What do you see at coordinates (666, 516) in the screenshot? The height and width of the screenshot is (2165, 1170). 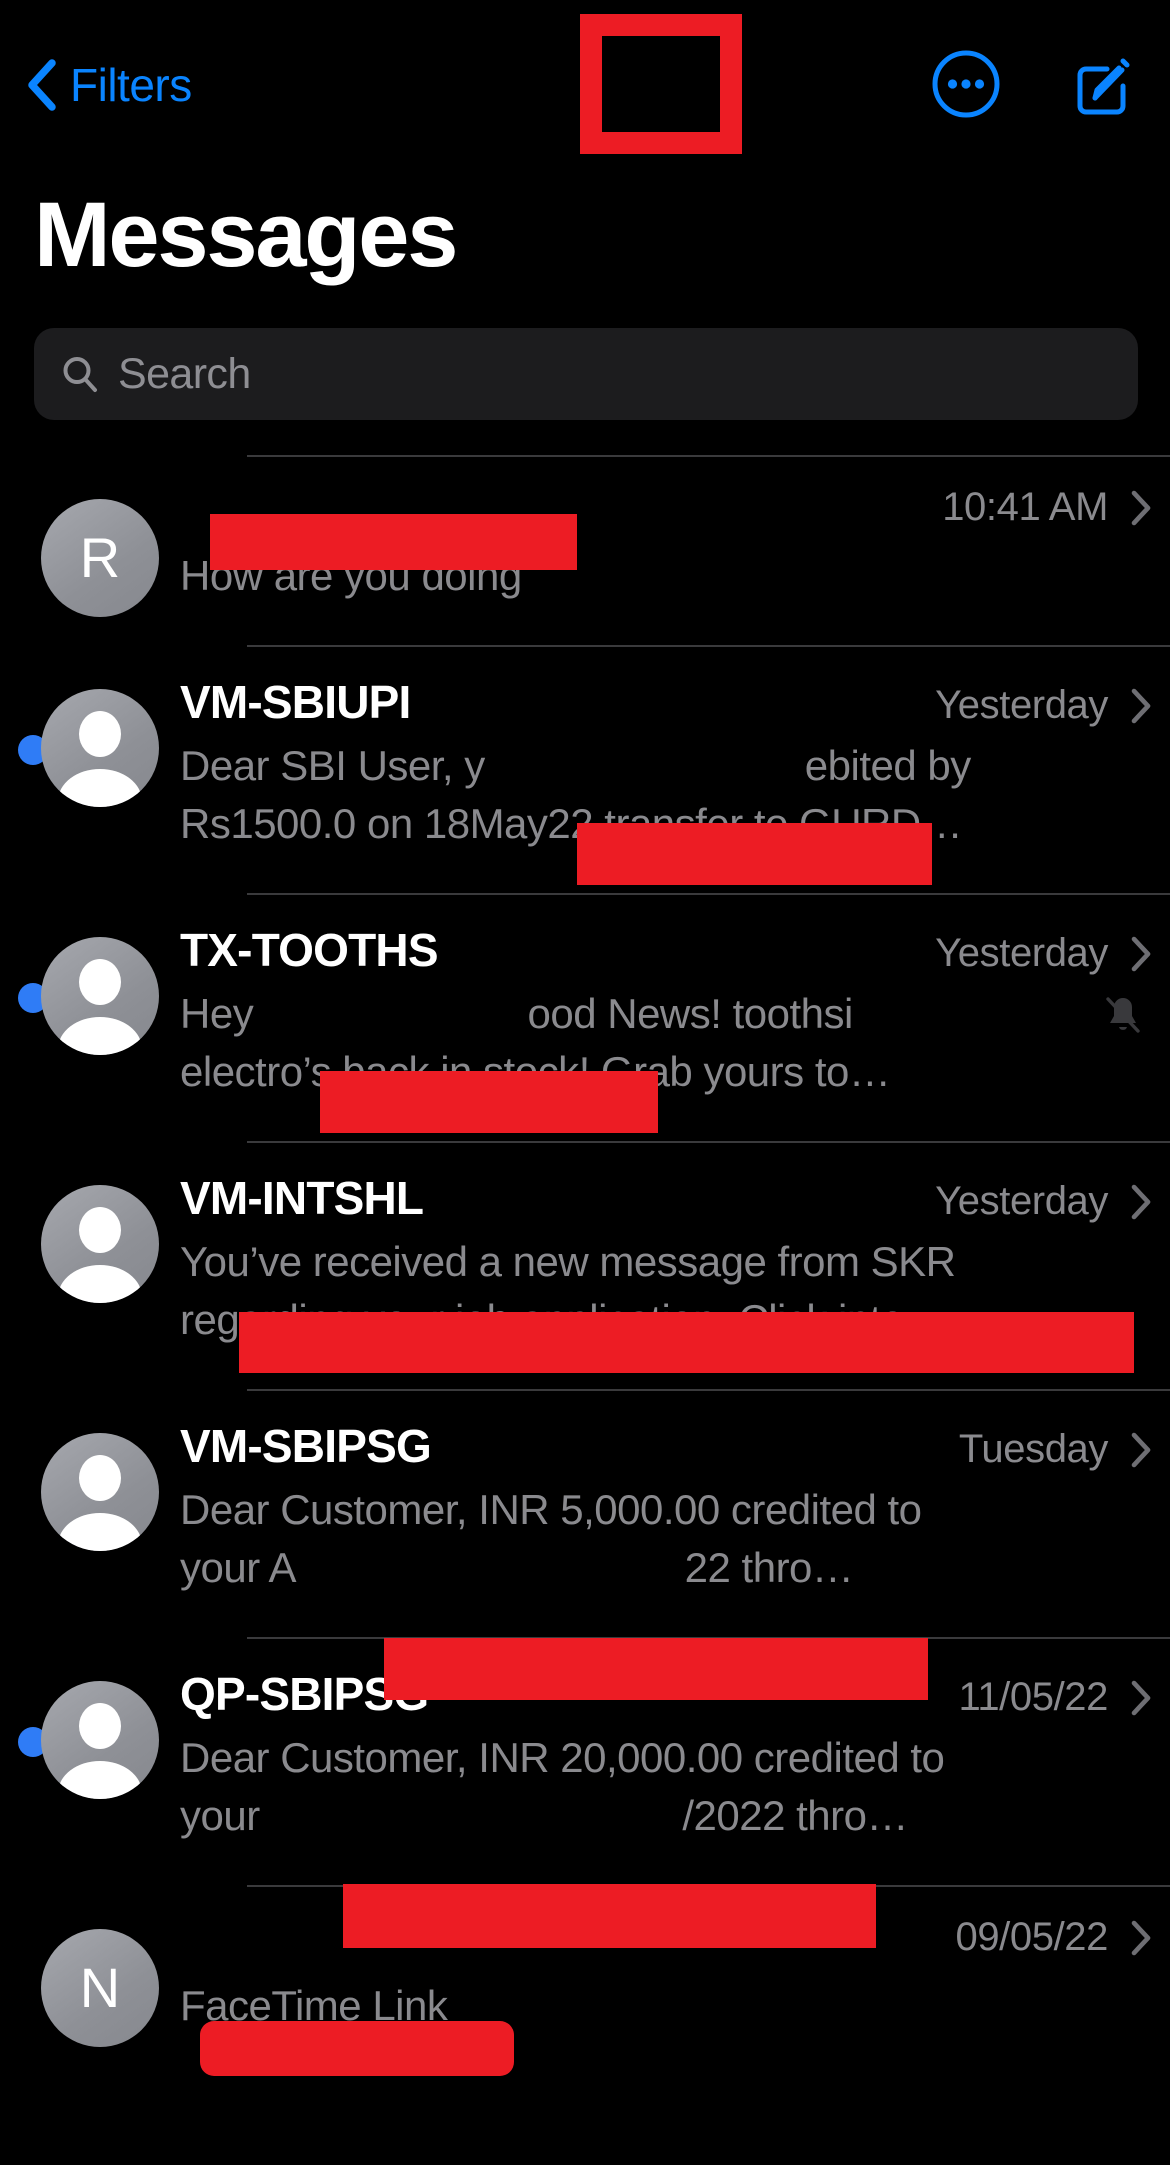 I see `conversation-header-line: 10:41 AM` at bounding box center [666, 516].